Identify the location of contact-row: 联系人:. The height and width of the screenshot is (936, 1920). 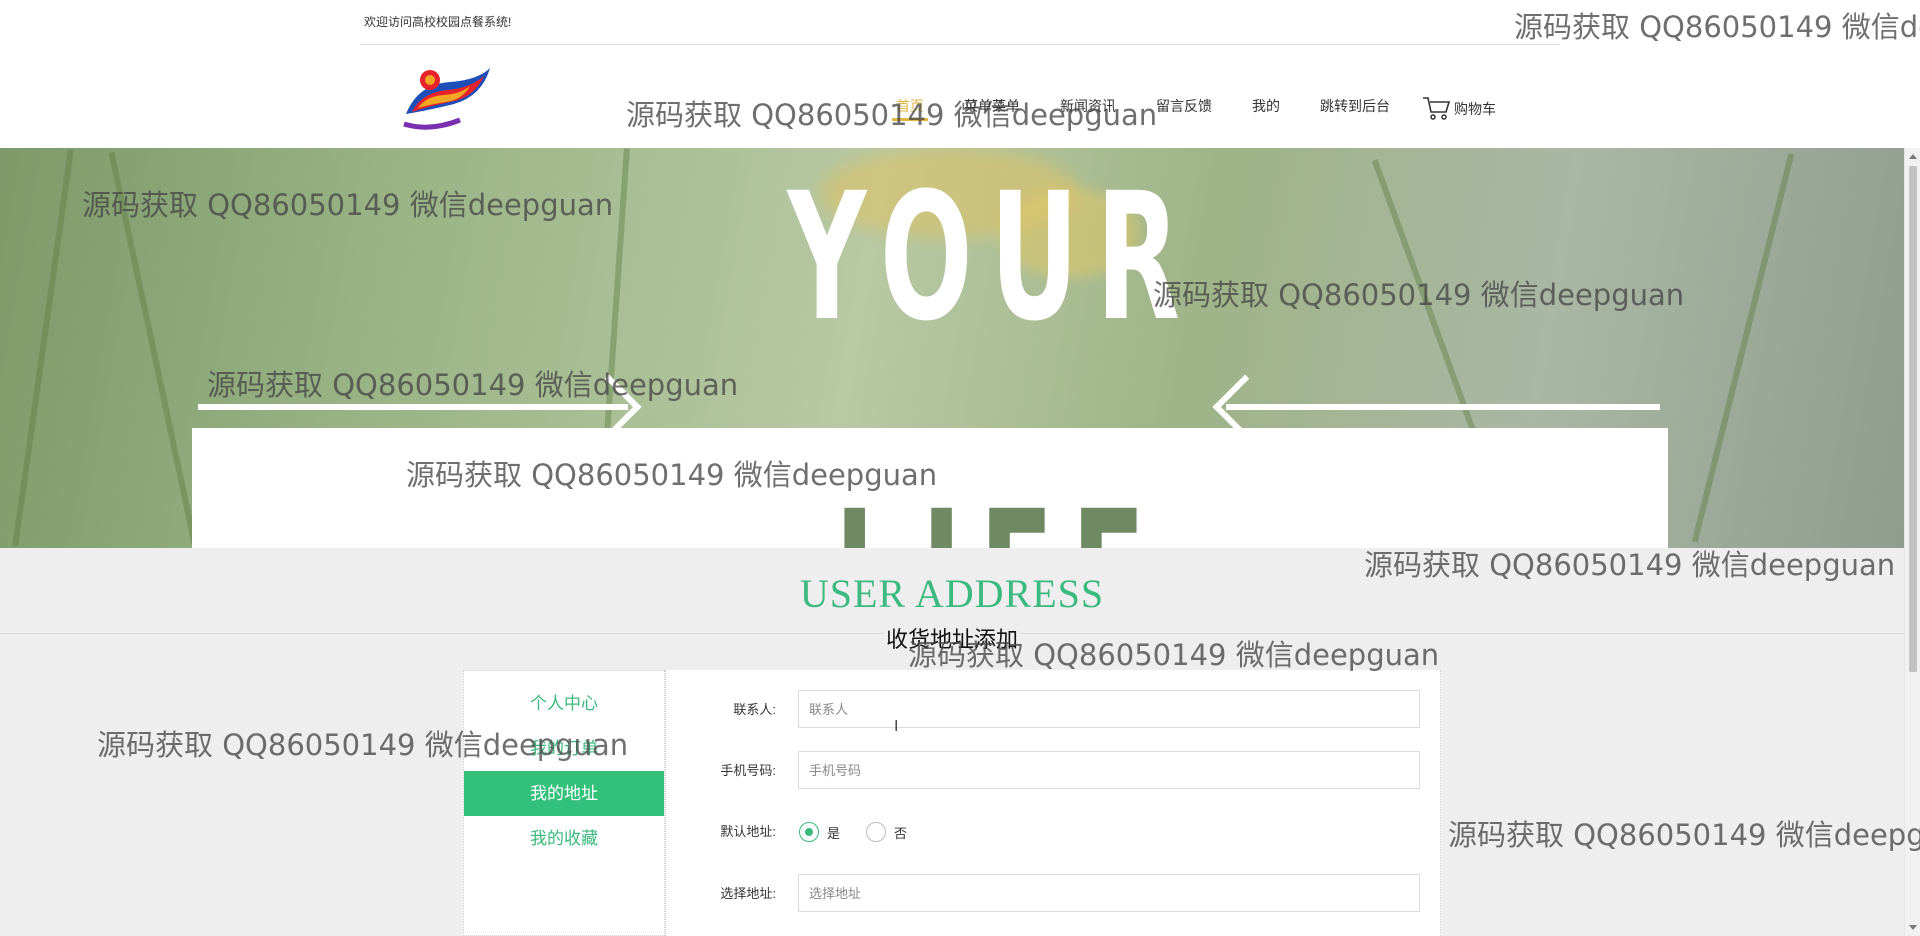
(1054, 710).